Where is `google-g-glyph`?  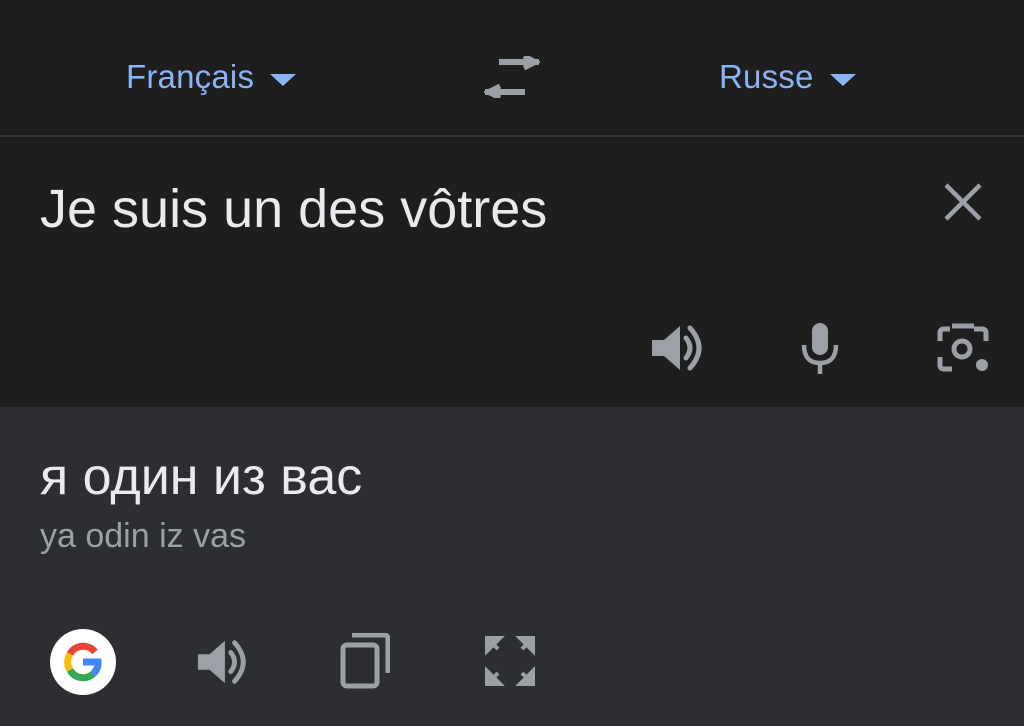
google-g-glyph is located at coordinates (83, 662).